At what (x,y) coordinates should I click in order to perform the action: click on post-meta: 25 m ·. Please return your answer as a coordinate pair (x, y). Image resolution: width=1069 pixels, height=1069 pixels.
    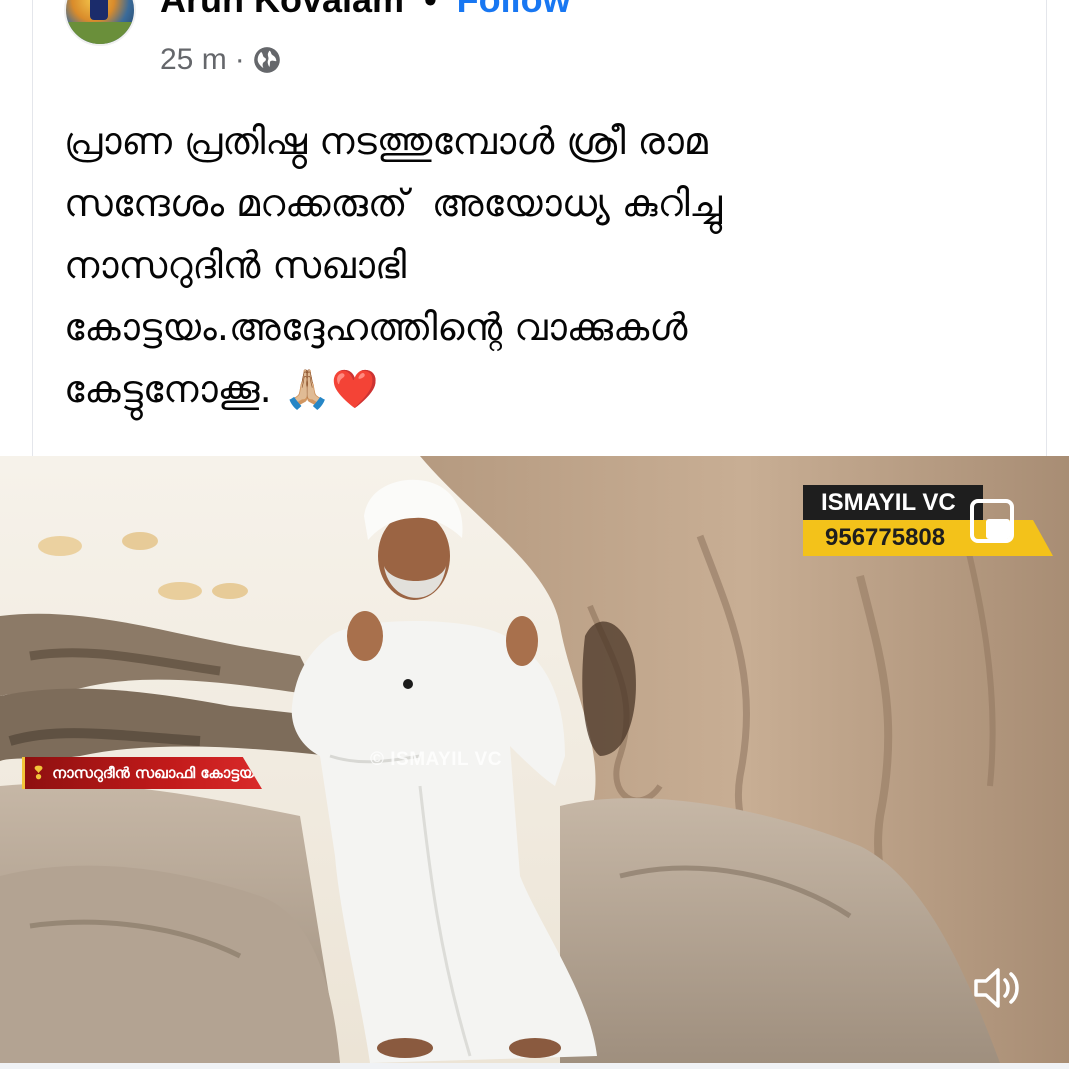
    Looking at the image, I should click on (220, 60).